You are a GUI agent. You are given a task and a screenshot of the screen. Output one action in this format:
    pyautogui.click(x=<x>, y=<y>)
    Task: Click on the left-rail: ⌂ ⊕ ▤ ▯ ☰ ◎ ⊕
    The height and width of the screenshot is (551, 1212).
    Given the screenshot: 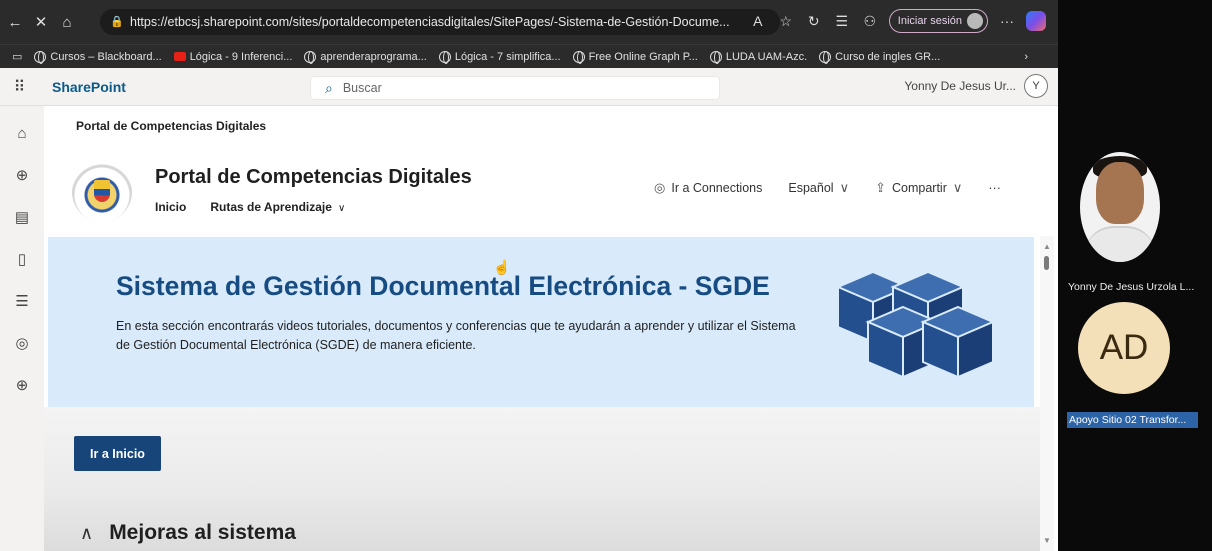 What is the action you would take?
    pyautogui.click(x=22, y=328)
    